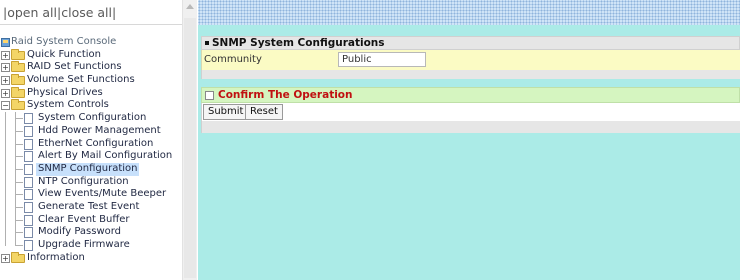  I want to click on tree-item-ntp-configuration: NTP Configuration, so click(91, 182).